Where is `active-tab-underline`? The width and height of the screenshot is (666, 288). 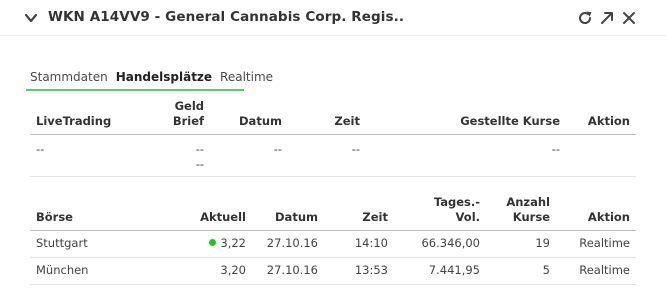 active-tab-underline is located at coordinates (135, 90).